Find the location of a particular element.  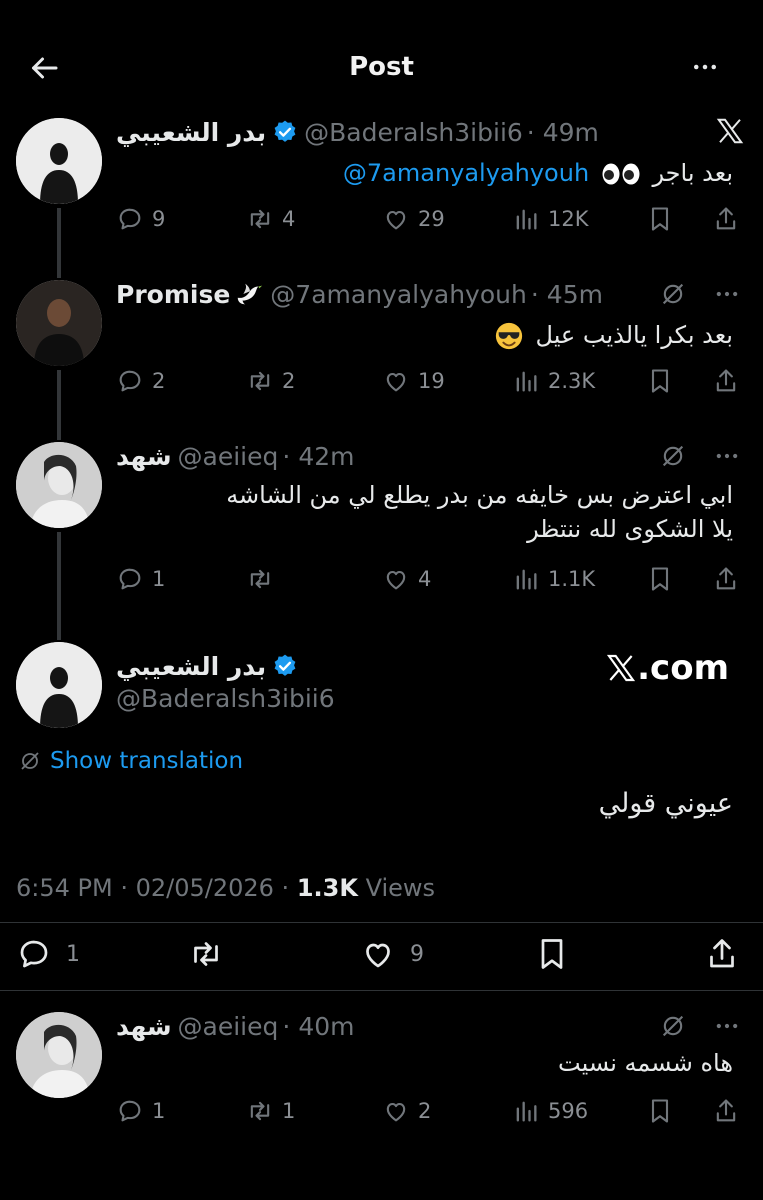

tweet-text: بعد بكرا يالذيب عيل is located at coordinates (611, 335).